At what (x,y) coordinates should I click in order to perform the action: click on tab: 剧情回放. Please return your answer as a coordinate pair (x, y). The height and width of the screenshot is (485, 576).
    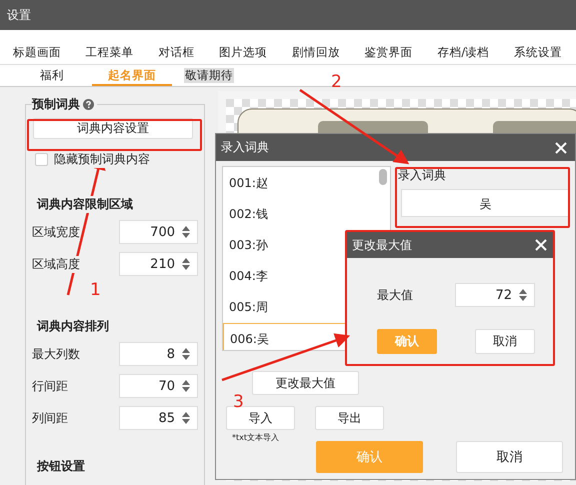
    Looking at the image, I should click on (316, 54).